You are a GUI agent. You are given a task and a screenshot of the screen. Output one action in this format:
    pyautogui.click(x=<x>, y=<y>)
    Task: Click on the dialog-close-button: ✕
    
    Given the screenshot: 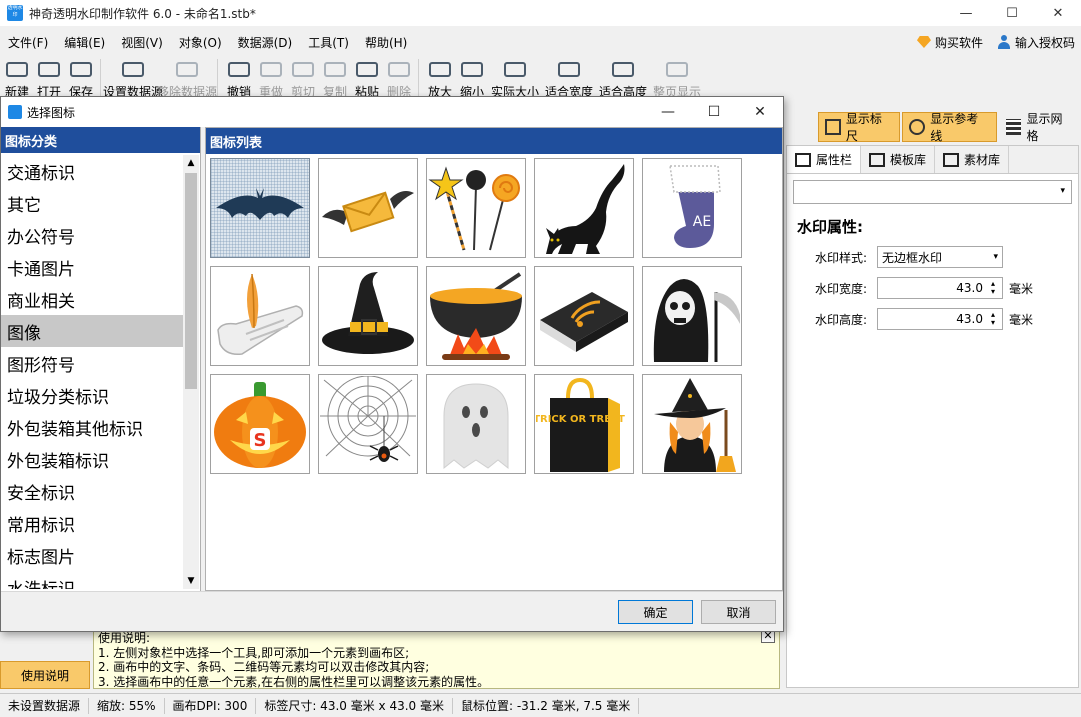 What is the action you would take?
    pyautogui.click(x=760, y=112)
    